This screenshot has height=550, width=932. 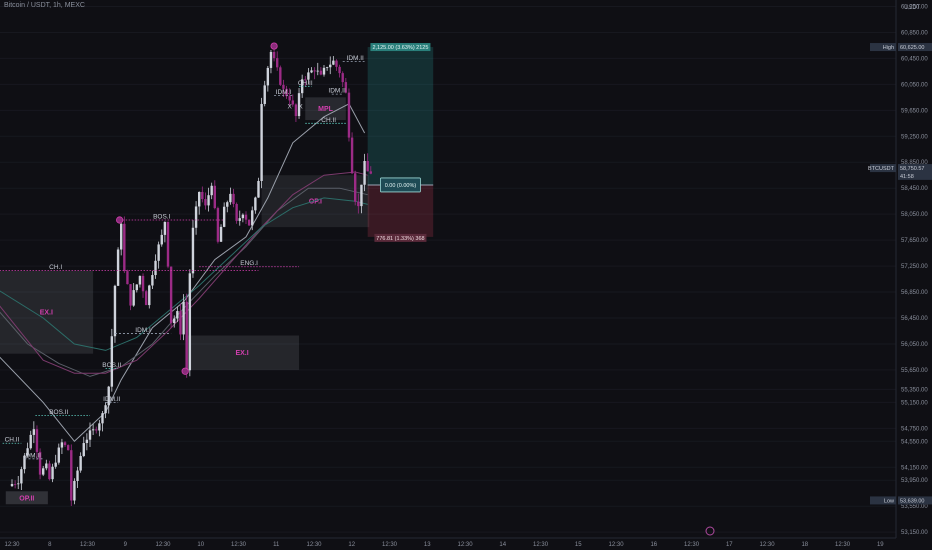 What do you see at coordinates (729, 545) in the screenshot?
I see `time-tick-label: 17` at bounding box center [729, 545].